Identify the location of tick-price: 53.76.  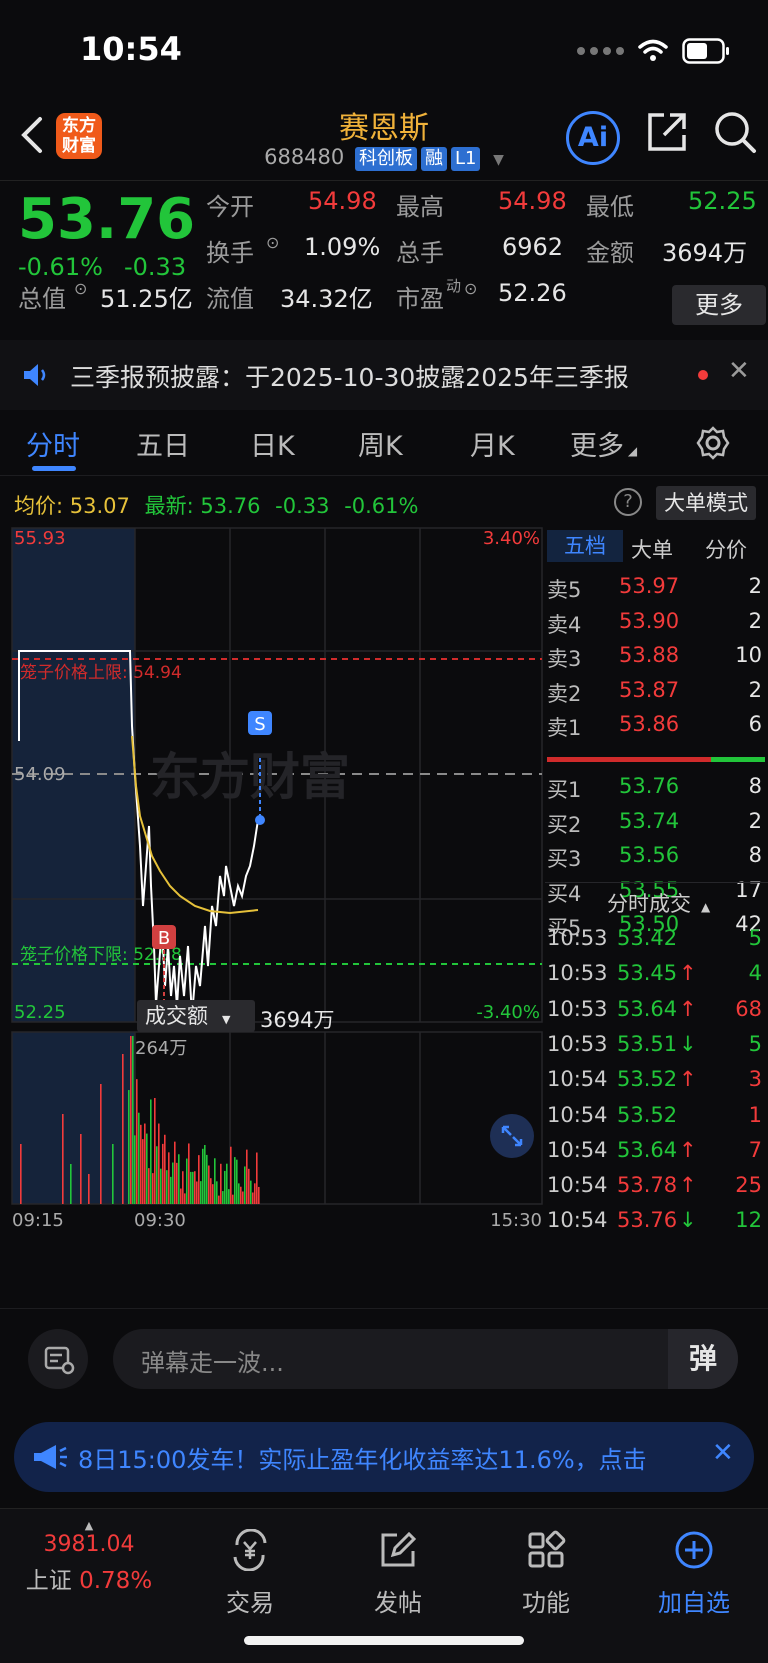
(647, 1220).